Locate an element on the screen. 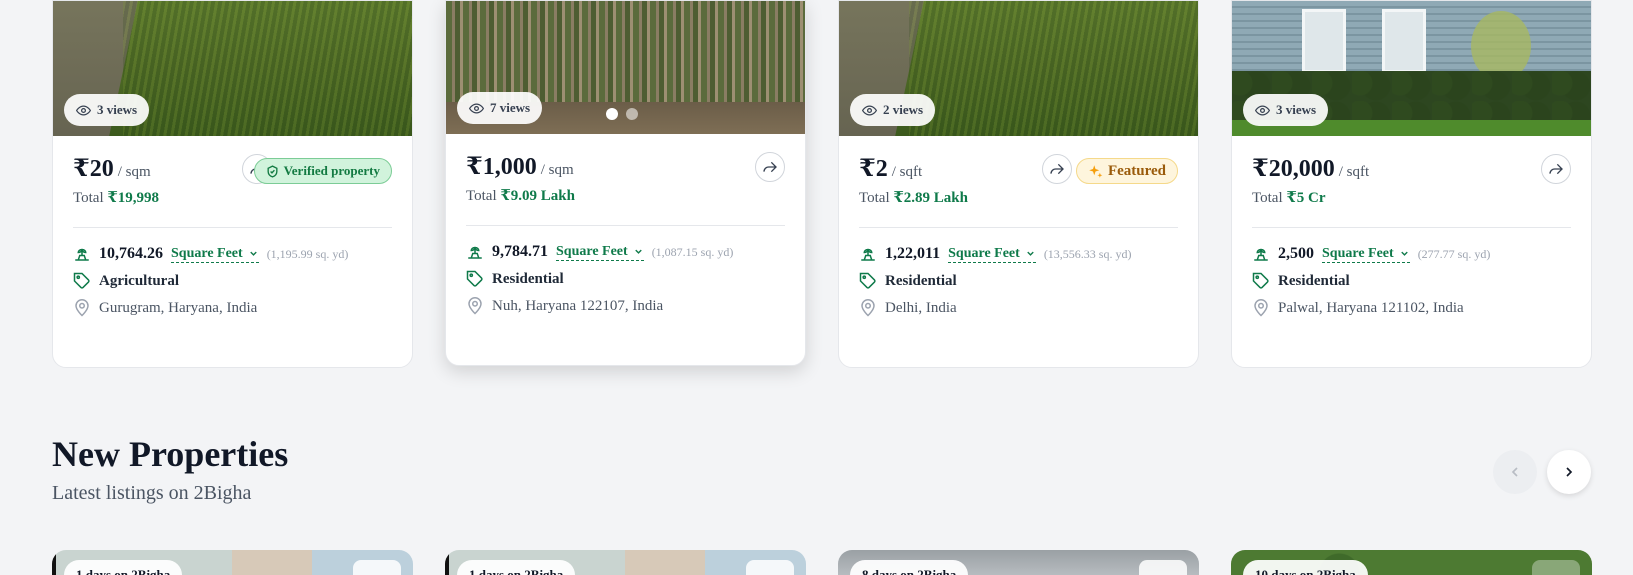  chevron-right-icon is located at coordinates (1569, 472).